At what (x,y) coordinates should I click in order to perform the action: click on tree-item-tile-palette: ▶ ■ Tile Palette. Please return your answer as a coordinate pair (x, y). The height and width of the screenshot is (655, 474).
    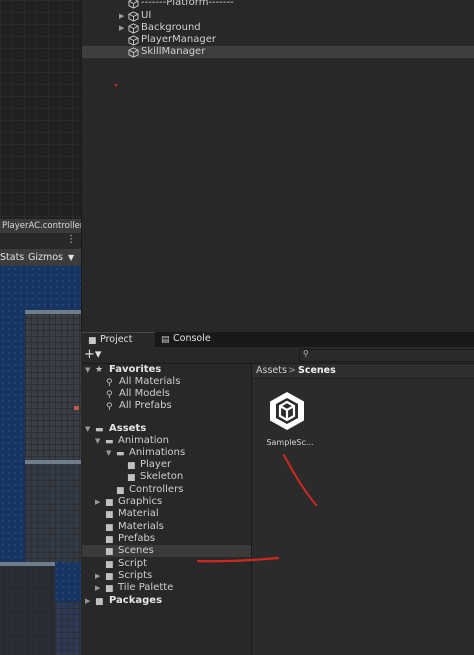
    Looking at the image, I should click on (166, 588).